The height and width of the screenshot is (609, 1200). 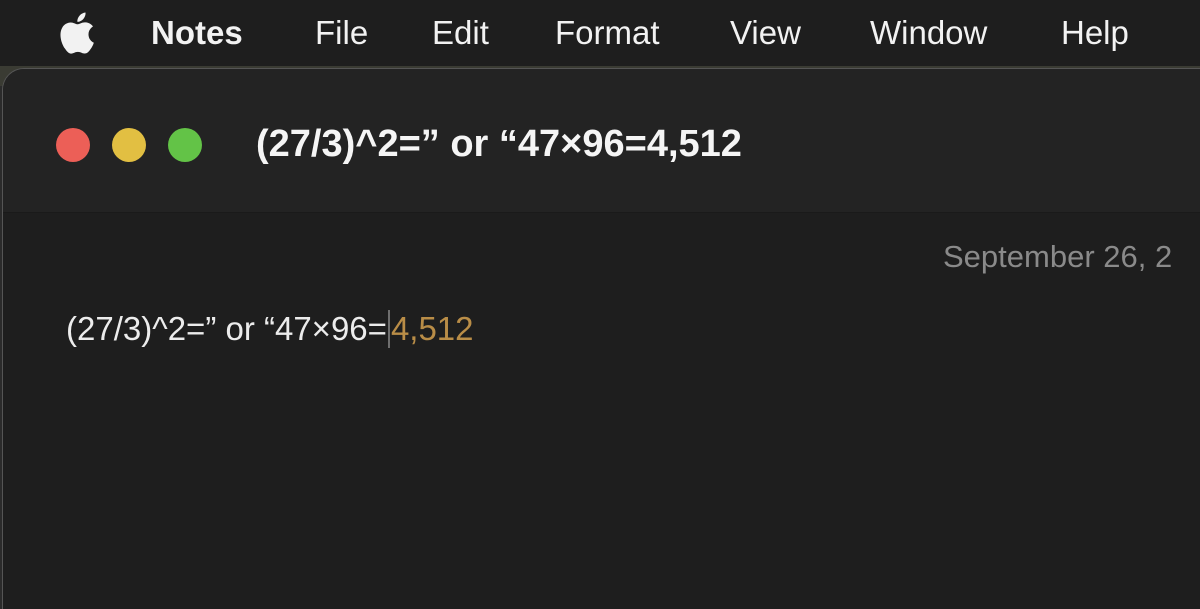 I want to click on text-caret, so click(x=388, y=329).